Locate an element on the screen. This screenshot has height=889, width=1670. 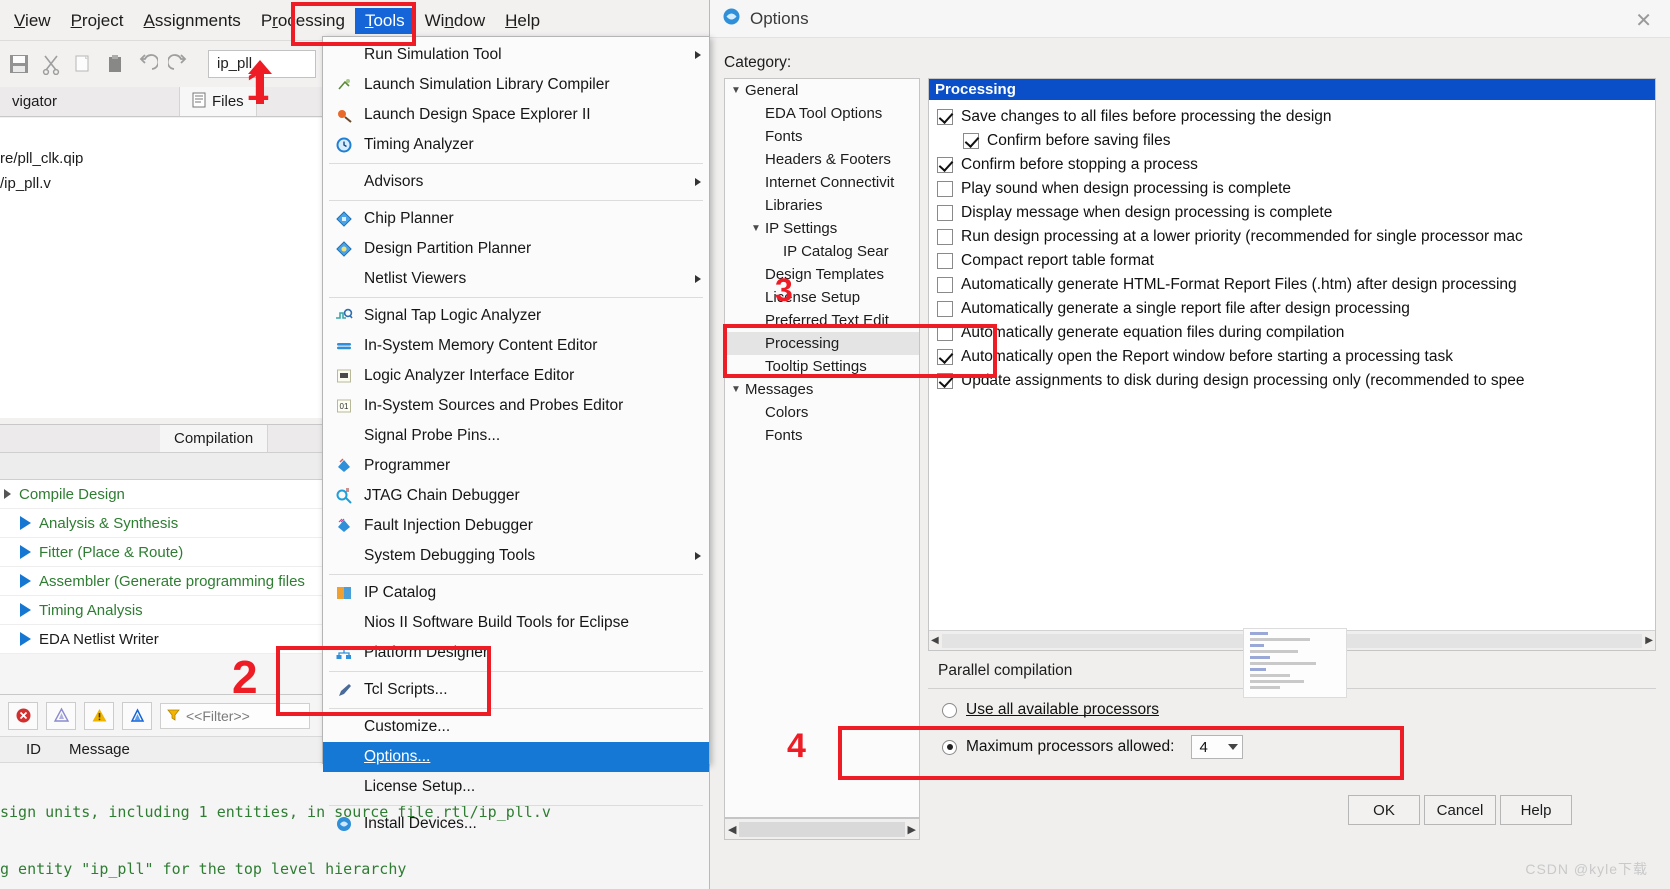
scroll-thumb is located at coordinates (822, 829).